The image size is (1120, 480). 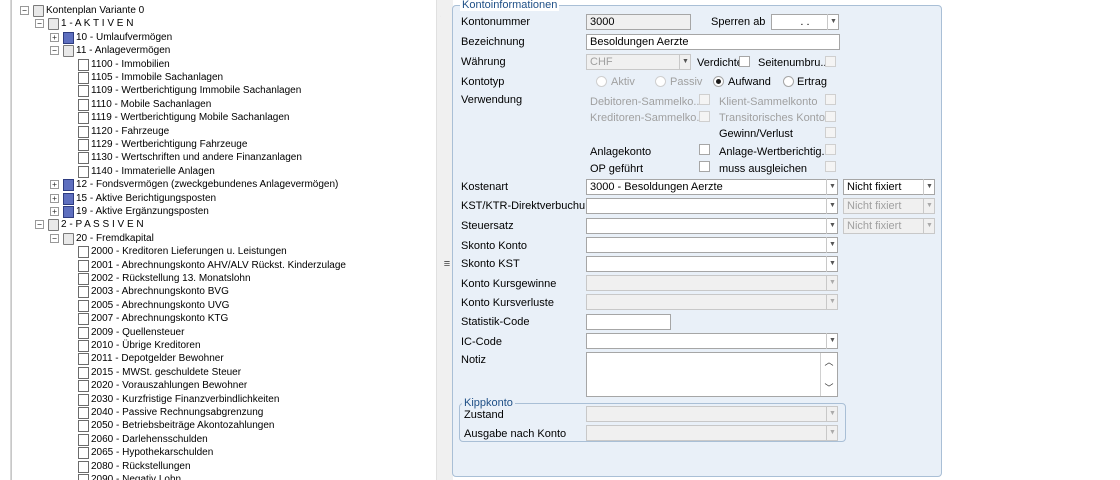 What do you see at coordinates (830, 116) in the screenshot?
I see `transitorisch-checkbox` at bounding box center [830, 116].